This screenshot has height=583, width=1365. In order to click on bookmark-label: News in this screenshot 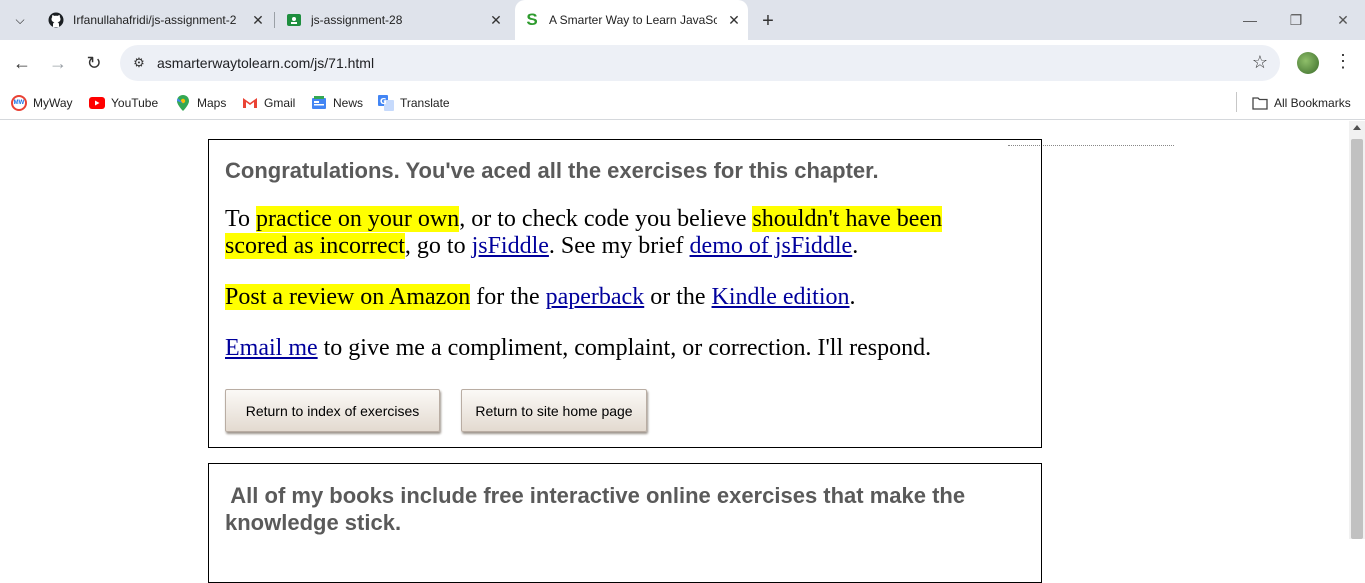, I will do `click(348, 103)`.